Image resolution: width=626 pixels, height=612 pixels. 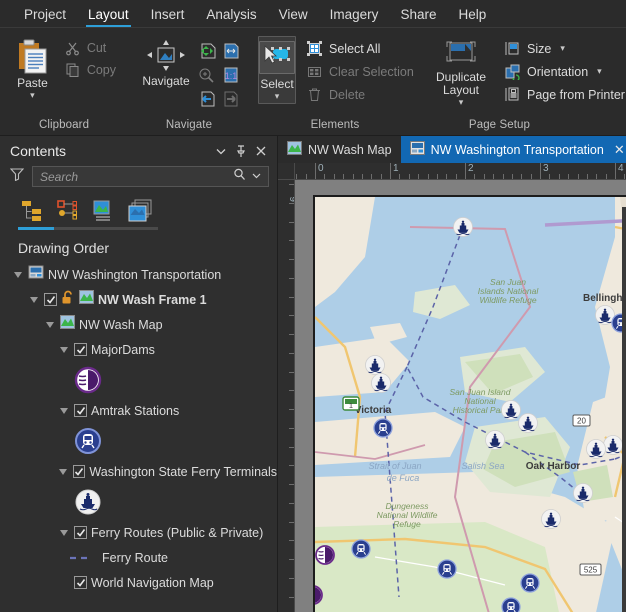 I want to click on view-tab-nw-washington-transportation: NW Washington Transportation ✕, so click(x=513, y=149).